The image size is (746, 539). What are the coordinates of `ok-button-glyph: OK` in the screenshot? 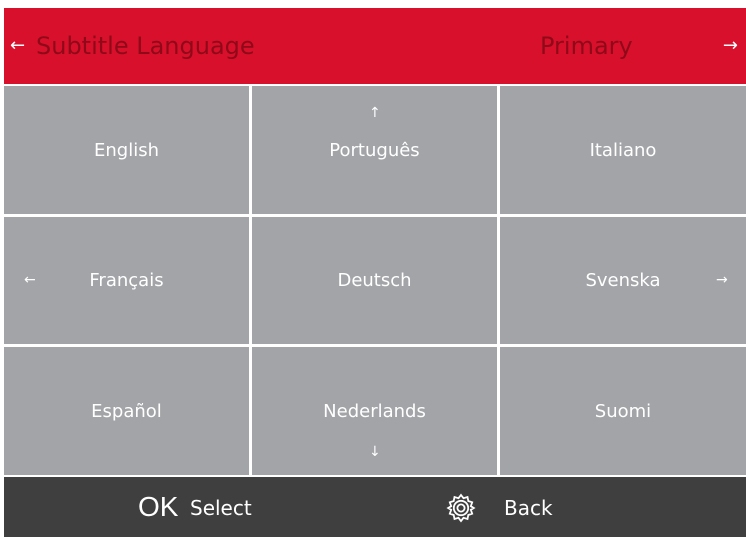 It's located at (158, 506).